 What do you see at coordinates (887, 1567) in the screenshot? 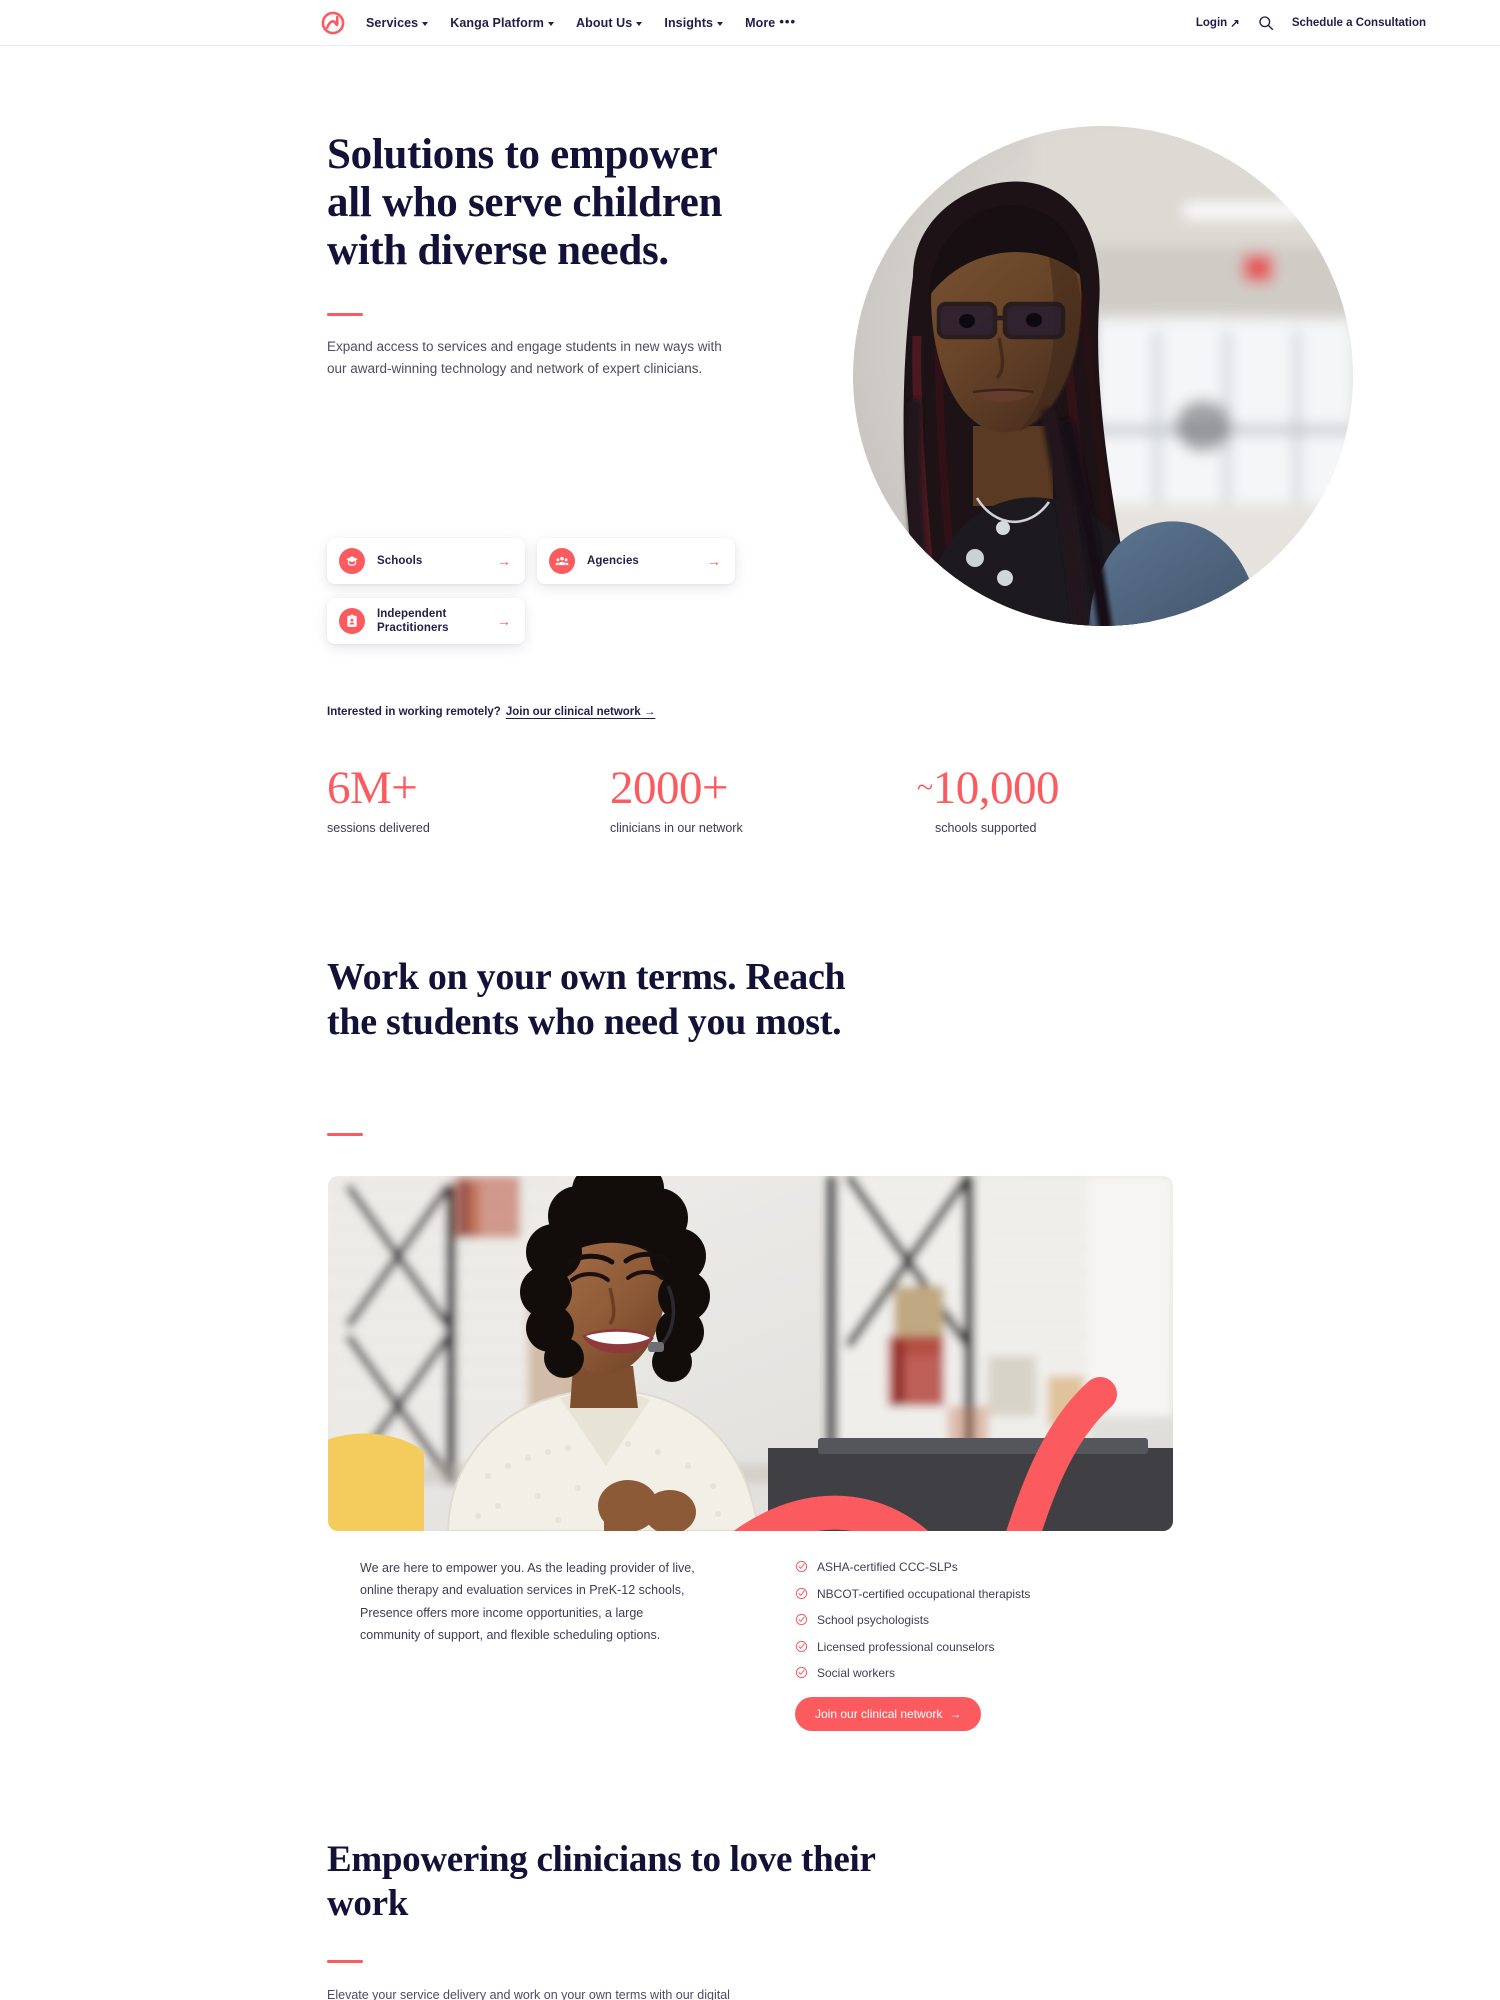
I see `checklist-label: ASHA-certified CCC-SLPs` at bounding box center [887, 1567].